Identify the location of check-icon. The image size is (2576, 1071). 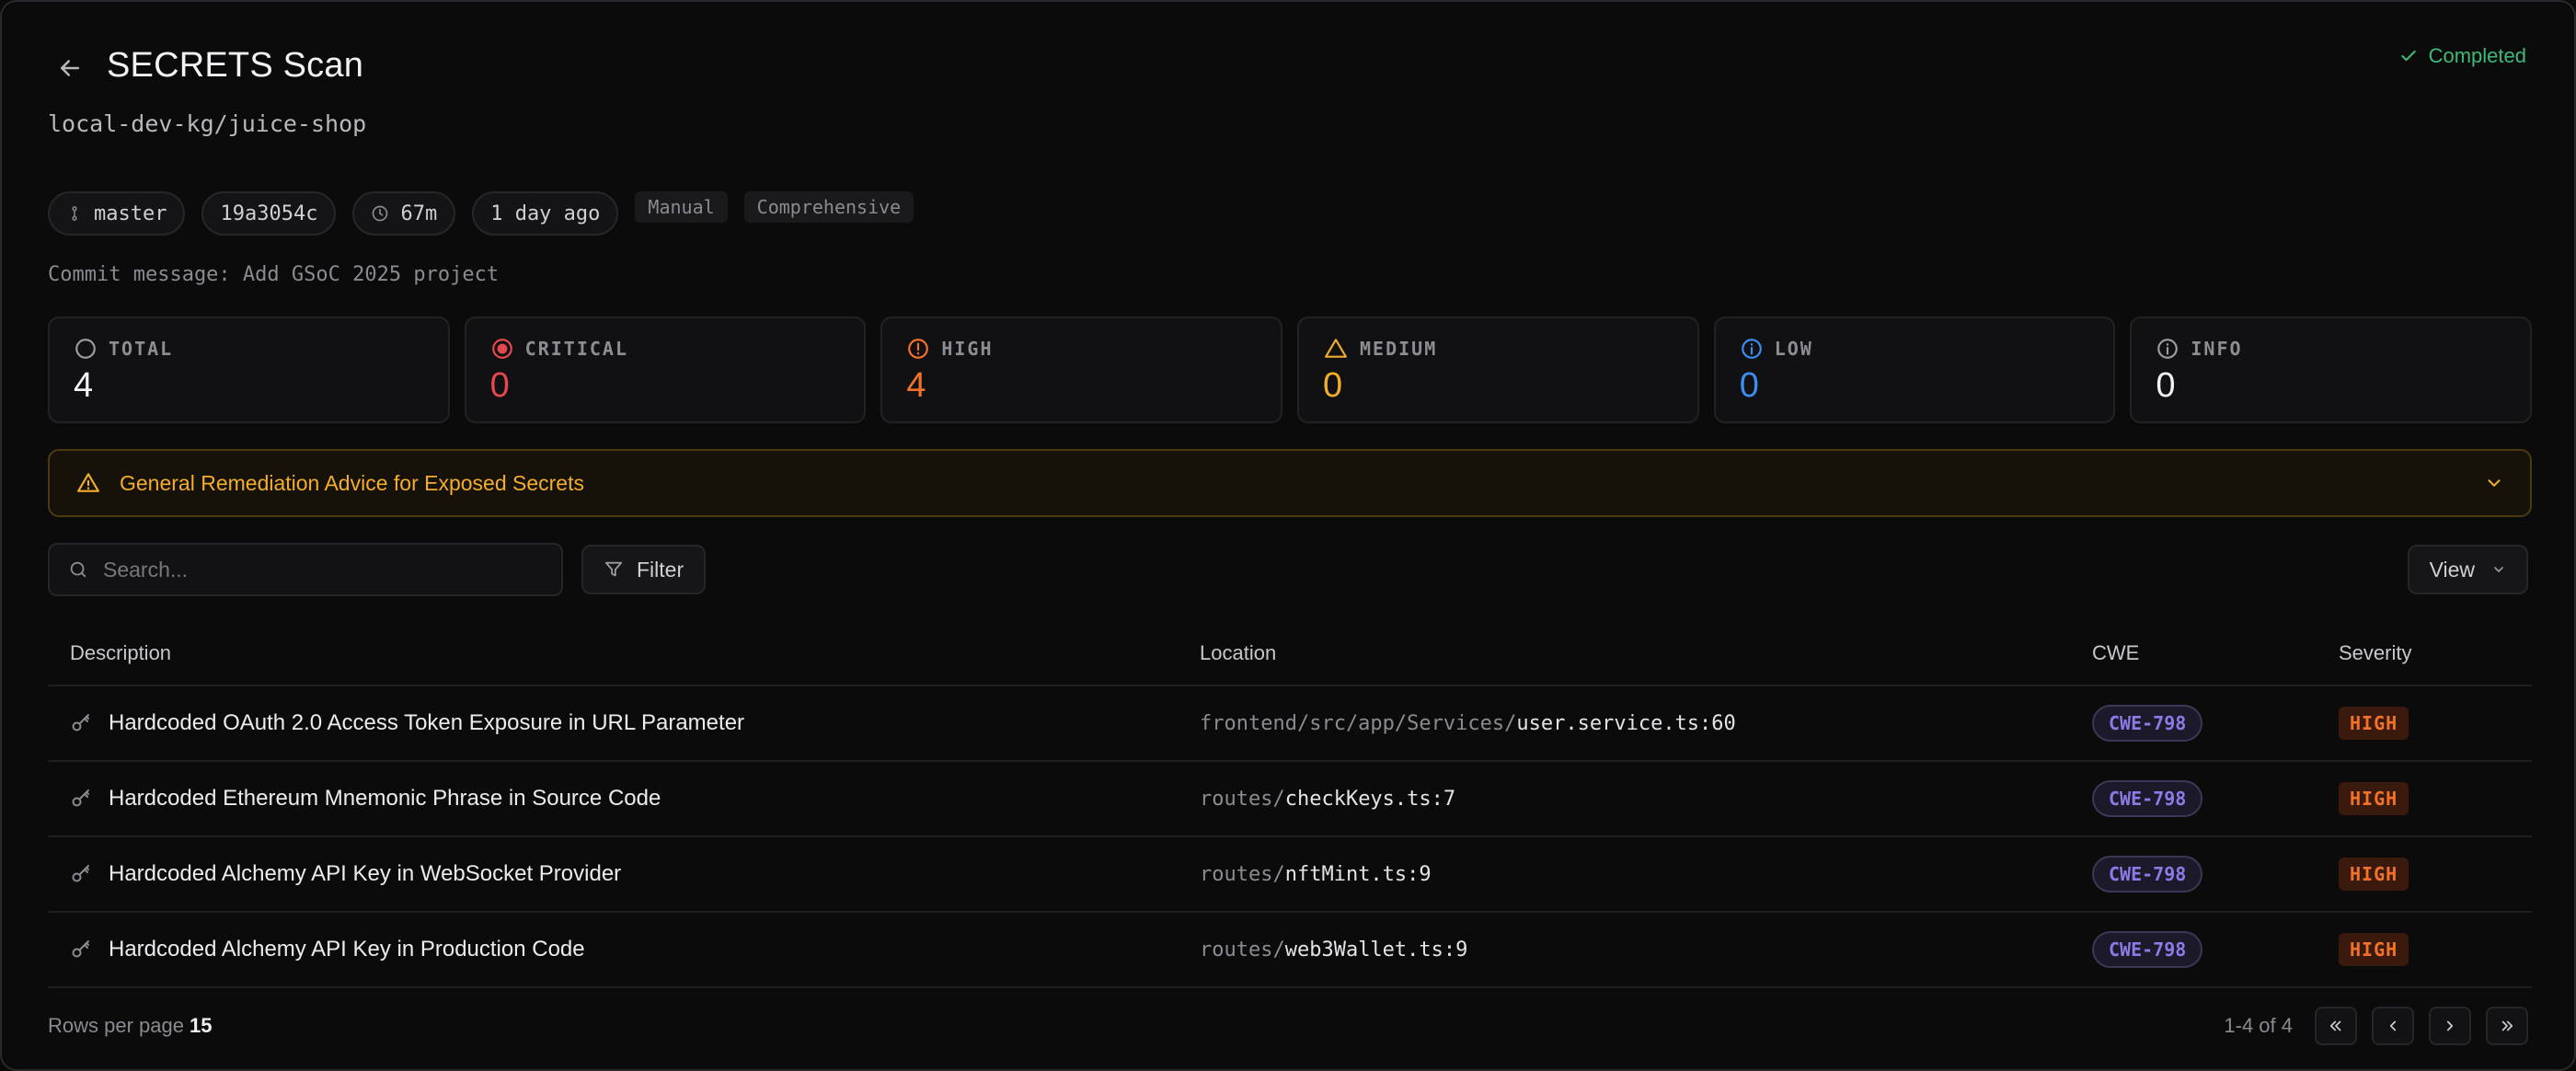
(2408, 56).